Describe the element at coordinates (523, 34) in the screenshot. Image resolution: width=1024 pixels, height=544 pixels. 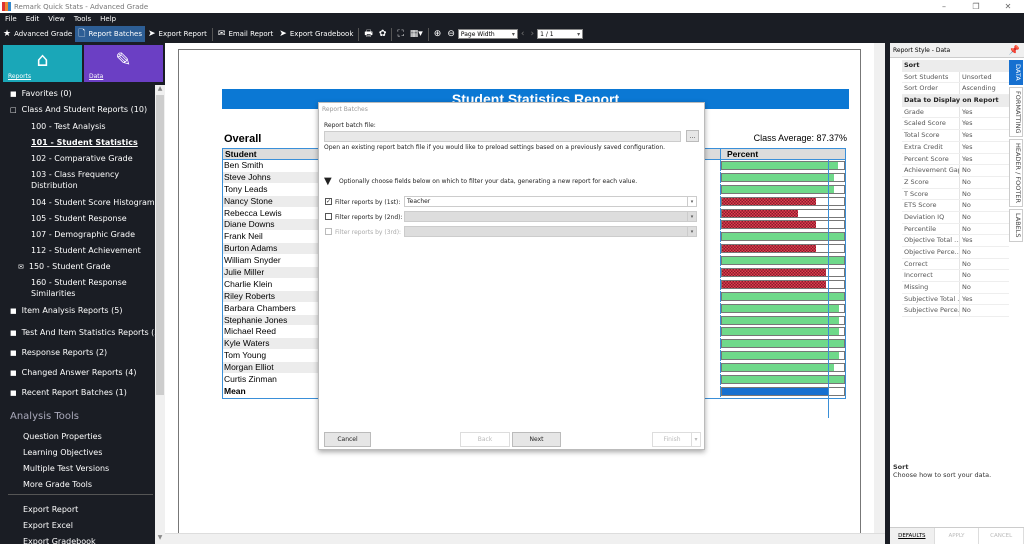
I see `prev-page-button: ‹` at that location.